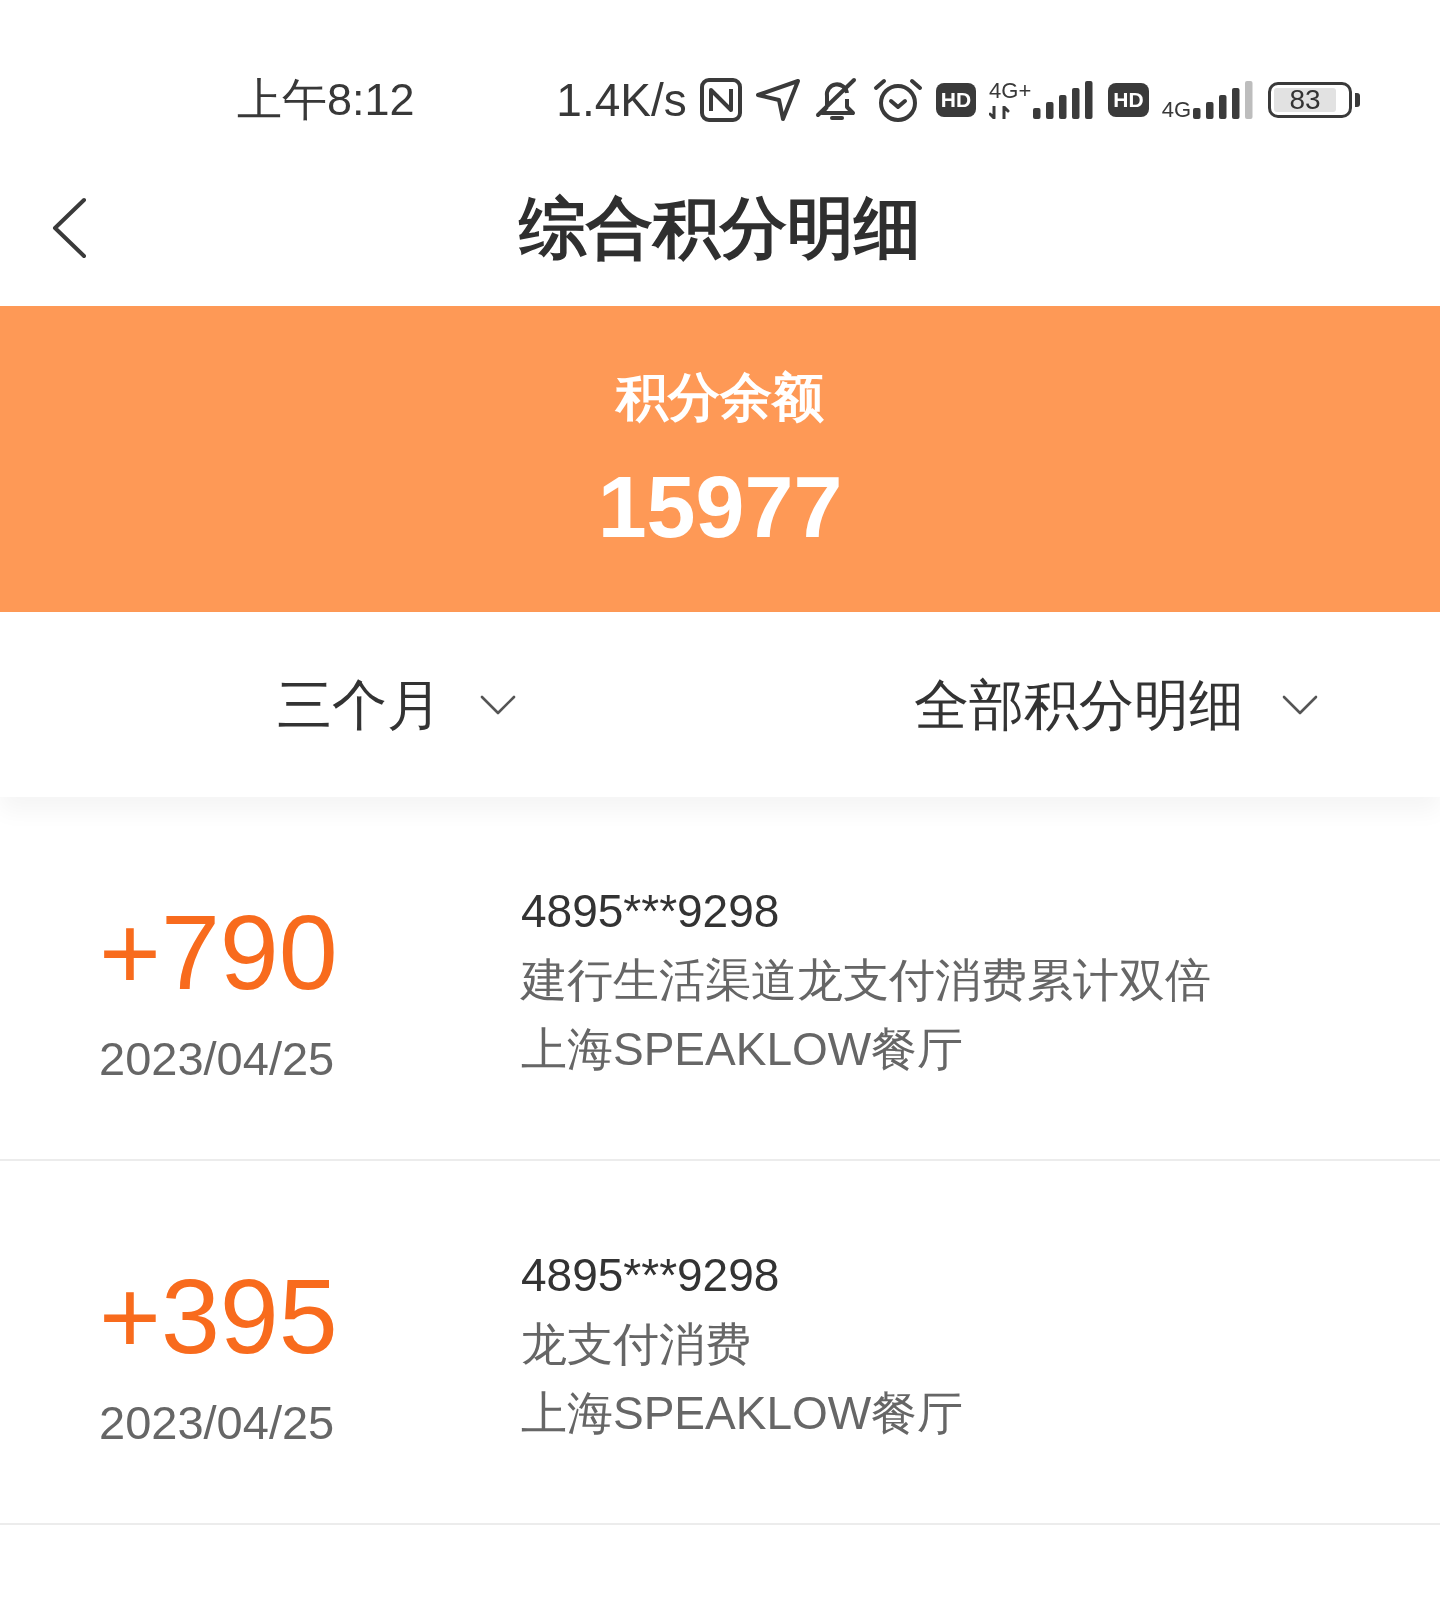 The width and height of the screenshot is (1440, 1605). I want to click on nfc-icon, so click(720, 100).